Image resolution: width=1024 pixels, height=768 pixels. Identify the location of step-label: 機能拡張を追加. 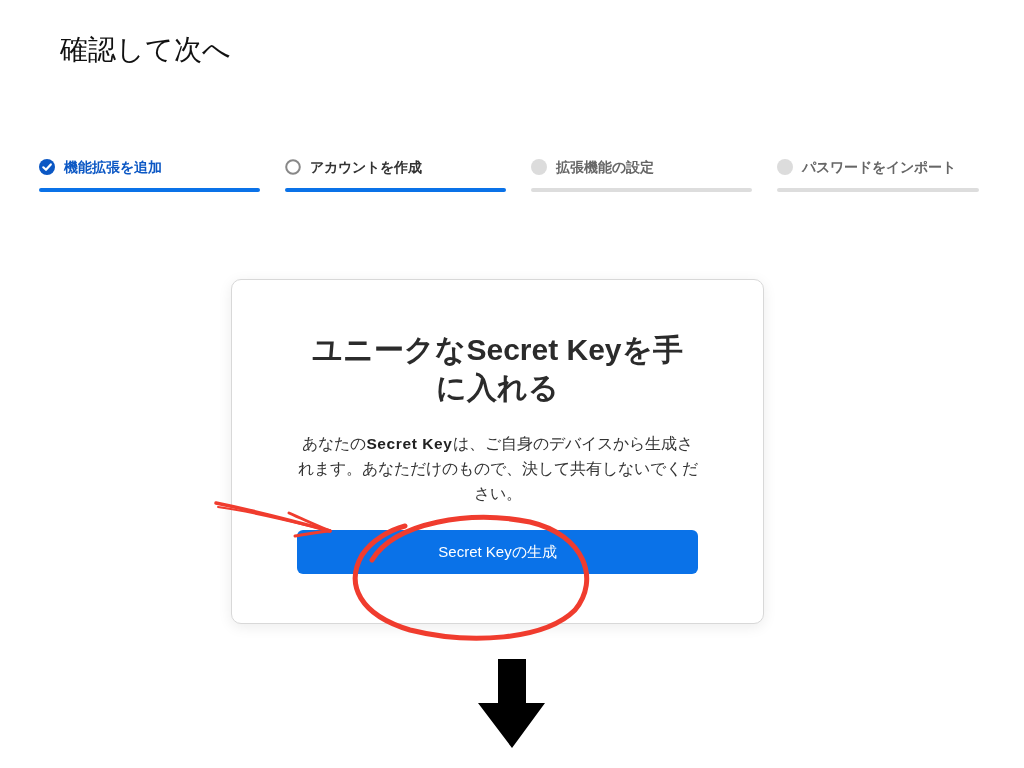
(113, 167).